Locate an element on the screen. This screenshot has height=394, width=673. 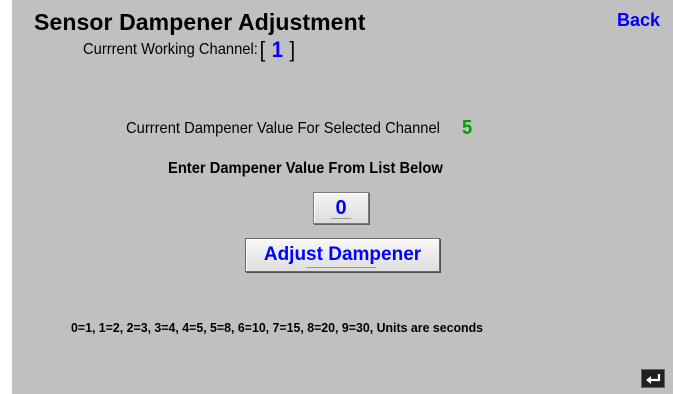
adjust-dampener-button: Adjust Dampener is located at coordinates (342, 255).